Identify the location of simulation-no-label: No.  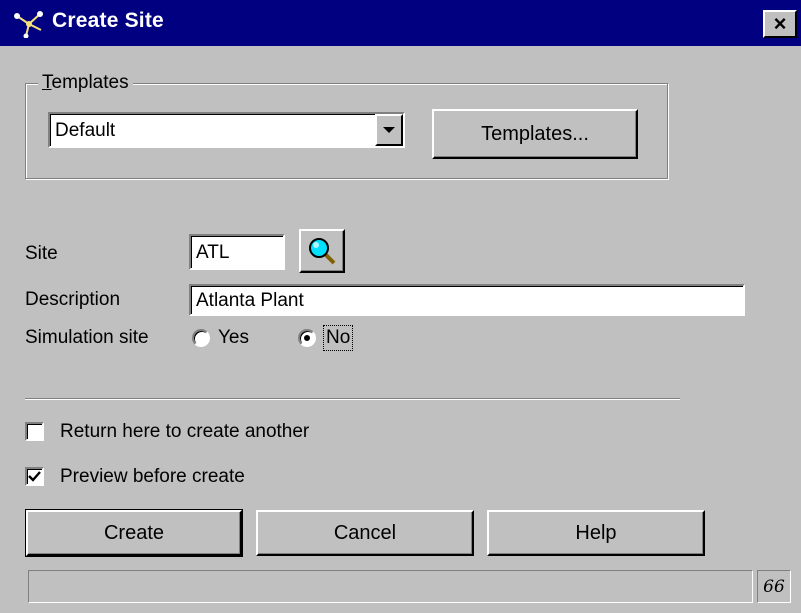
(338, 338).